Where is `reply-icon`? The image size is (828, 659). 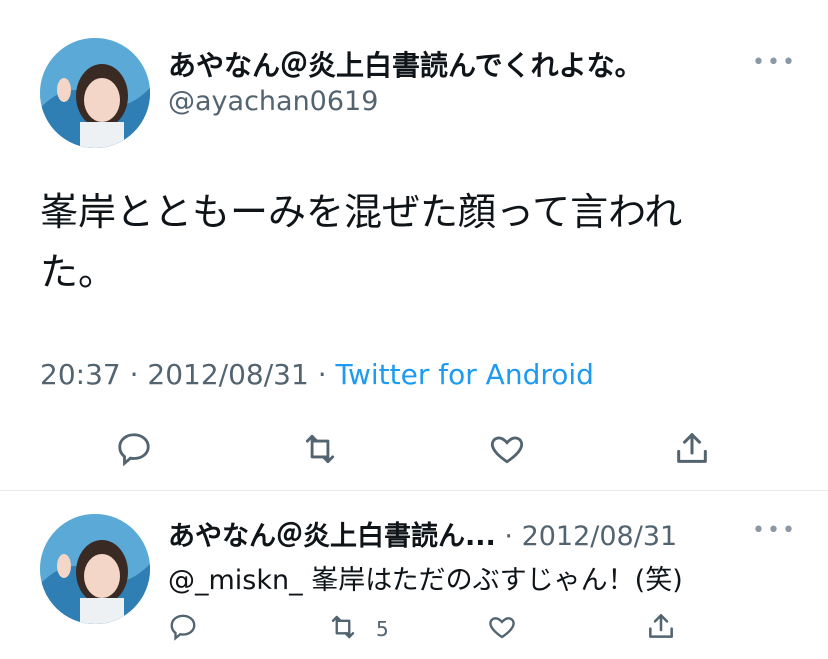 reply-icon is located at coordinates (134, 449).